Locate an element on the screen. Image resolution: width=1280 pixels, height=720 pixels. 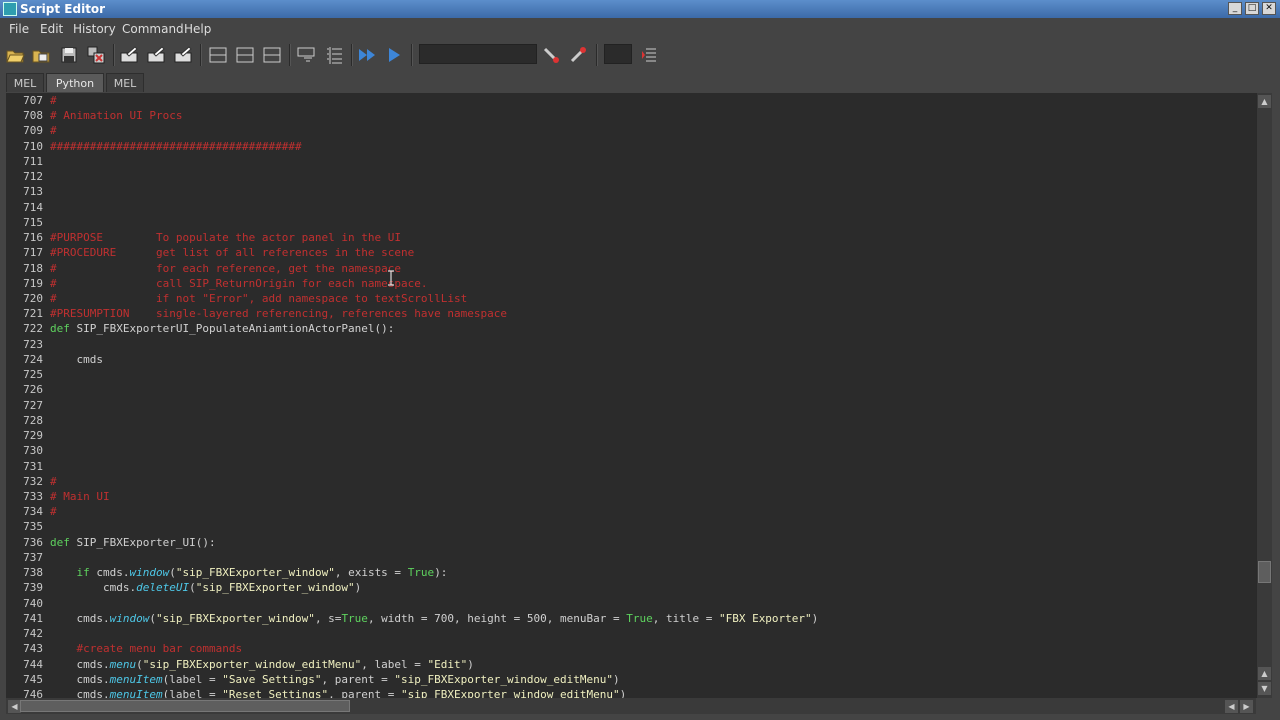
code-line: 727 is located at coordinates (631, 405).